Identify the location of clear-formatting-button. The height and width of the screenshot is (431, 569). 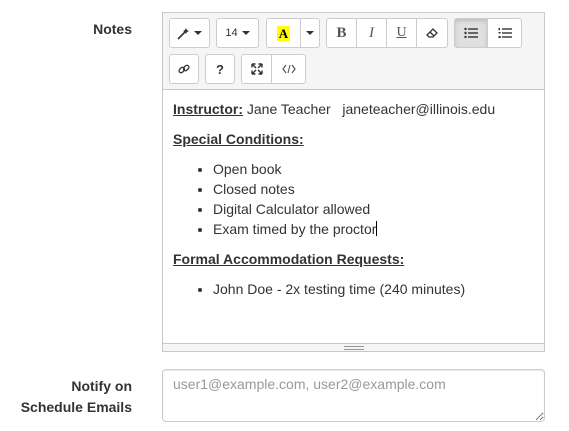
(432, 33).